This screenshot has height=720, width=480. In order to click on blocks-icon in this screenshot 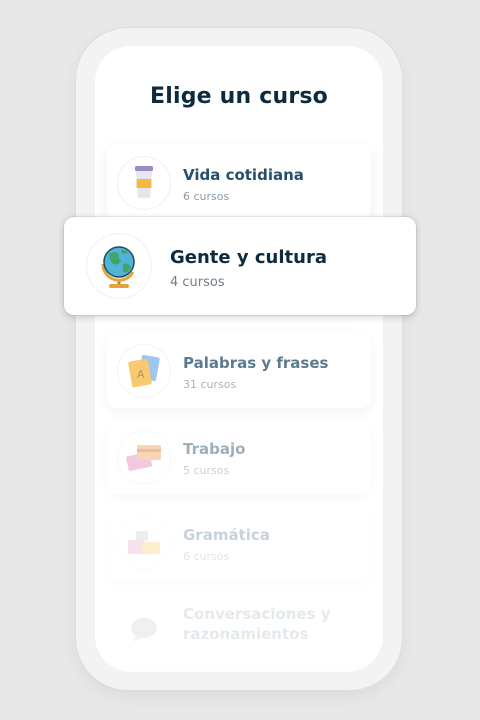, I will do `click(144, 543)`.